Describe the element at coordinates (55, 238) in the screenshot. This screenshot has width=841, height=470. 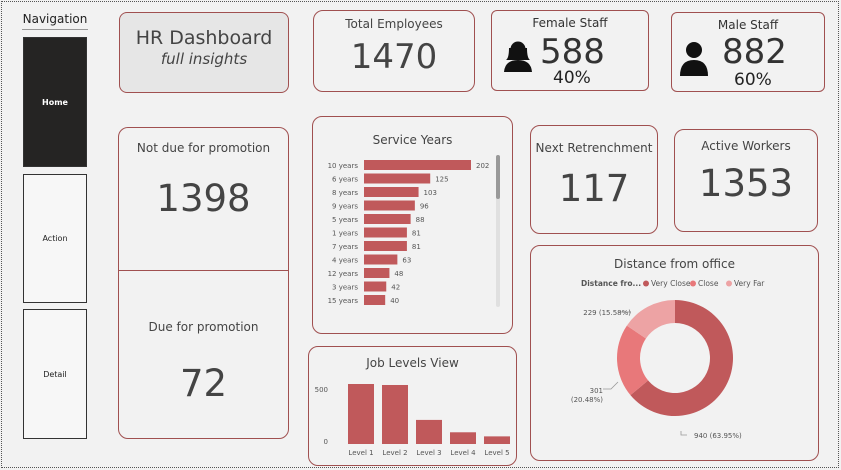
I see `nav-action-button: Action` at that location.